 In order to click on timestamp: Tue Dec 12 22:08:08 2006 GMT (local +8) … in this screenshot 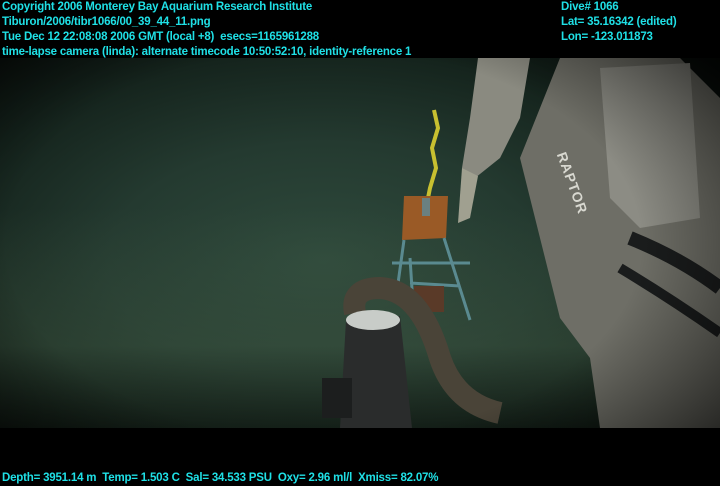, I will do `click(160, 37)`.